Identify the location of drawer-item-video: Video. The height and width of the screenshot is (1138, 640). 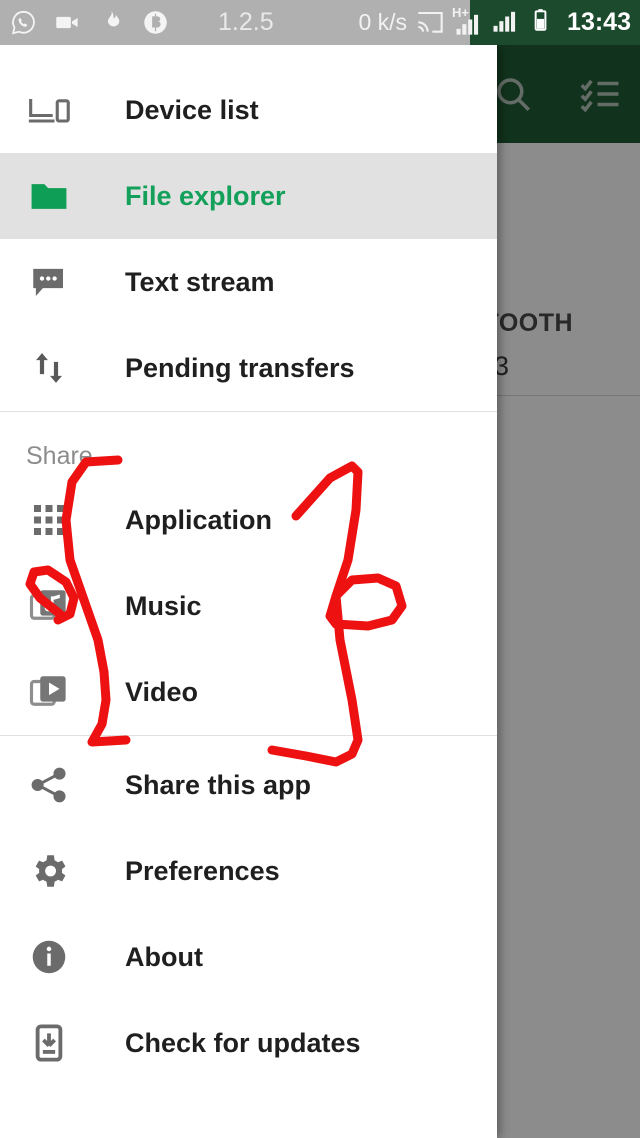
(248, 692).